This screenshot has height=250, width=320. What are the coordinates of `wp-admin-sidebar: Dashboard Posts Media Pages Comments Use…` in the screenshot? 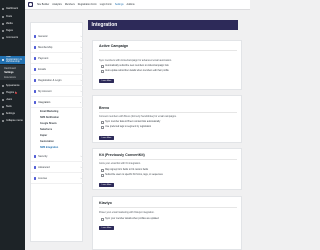 It's located at (12, 125).